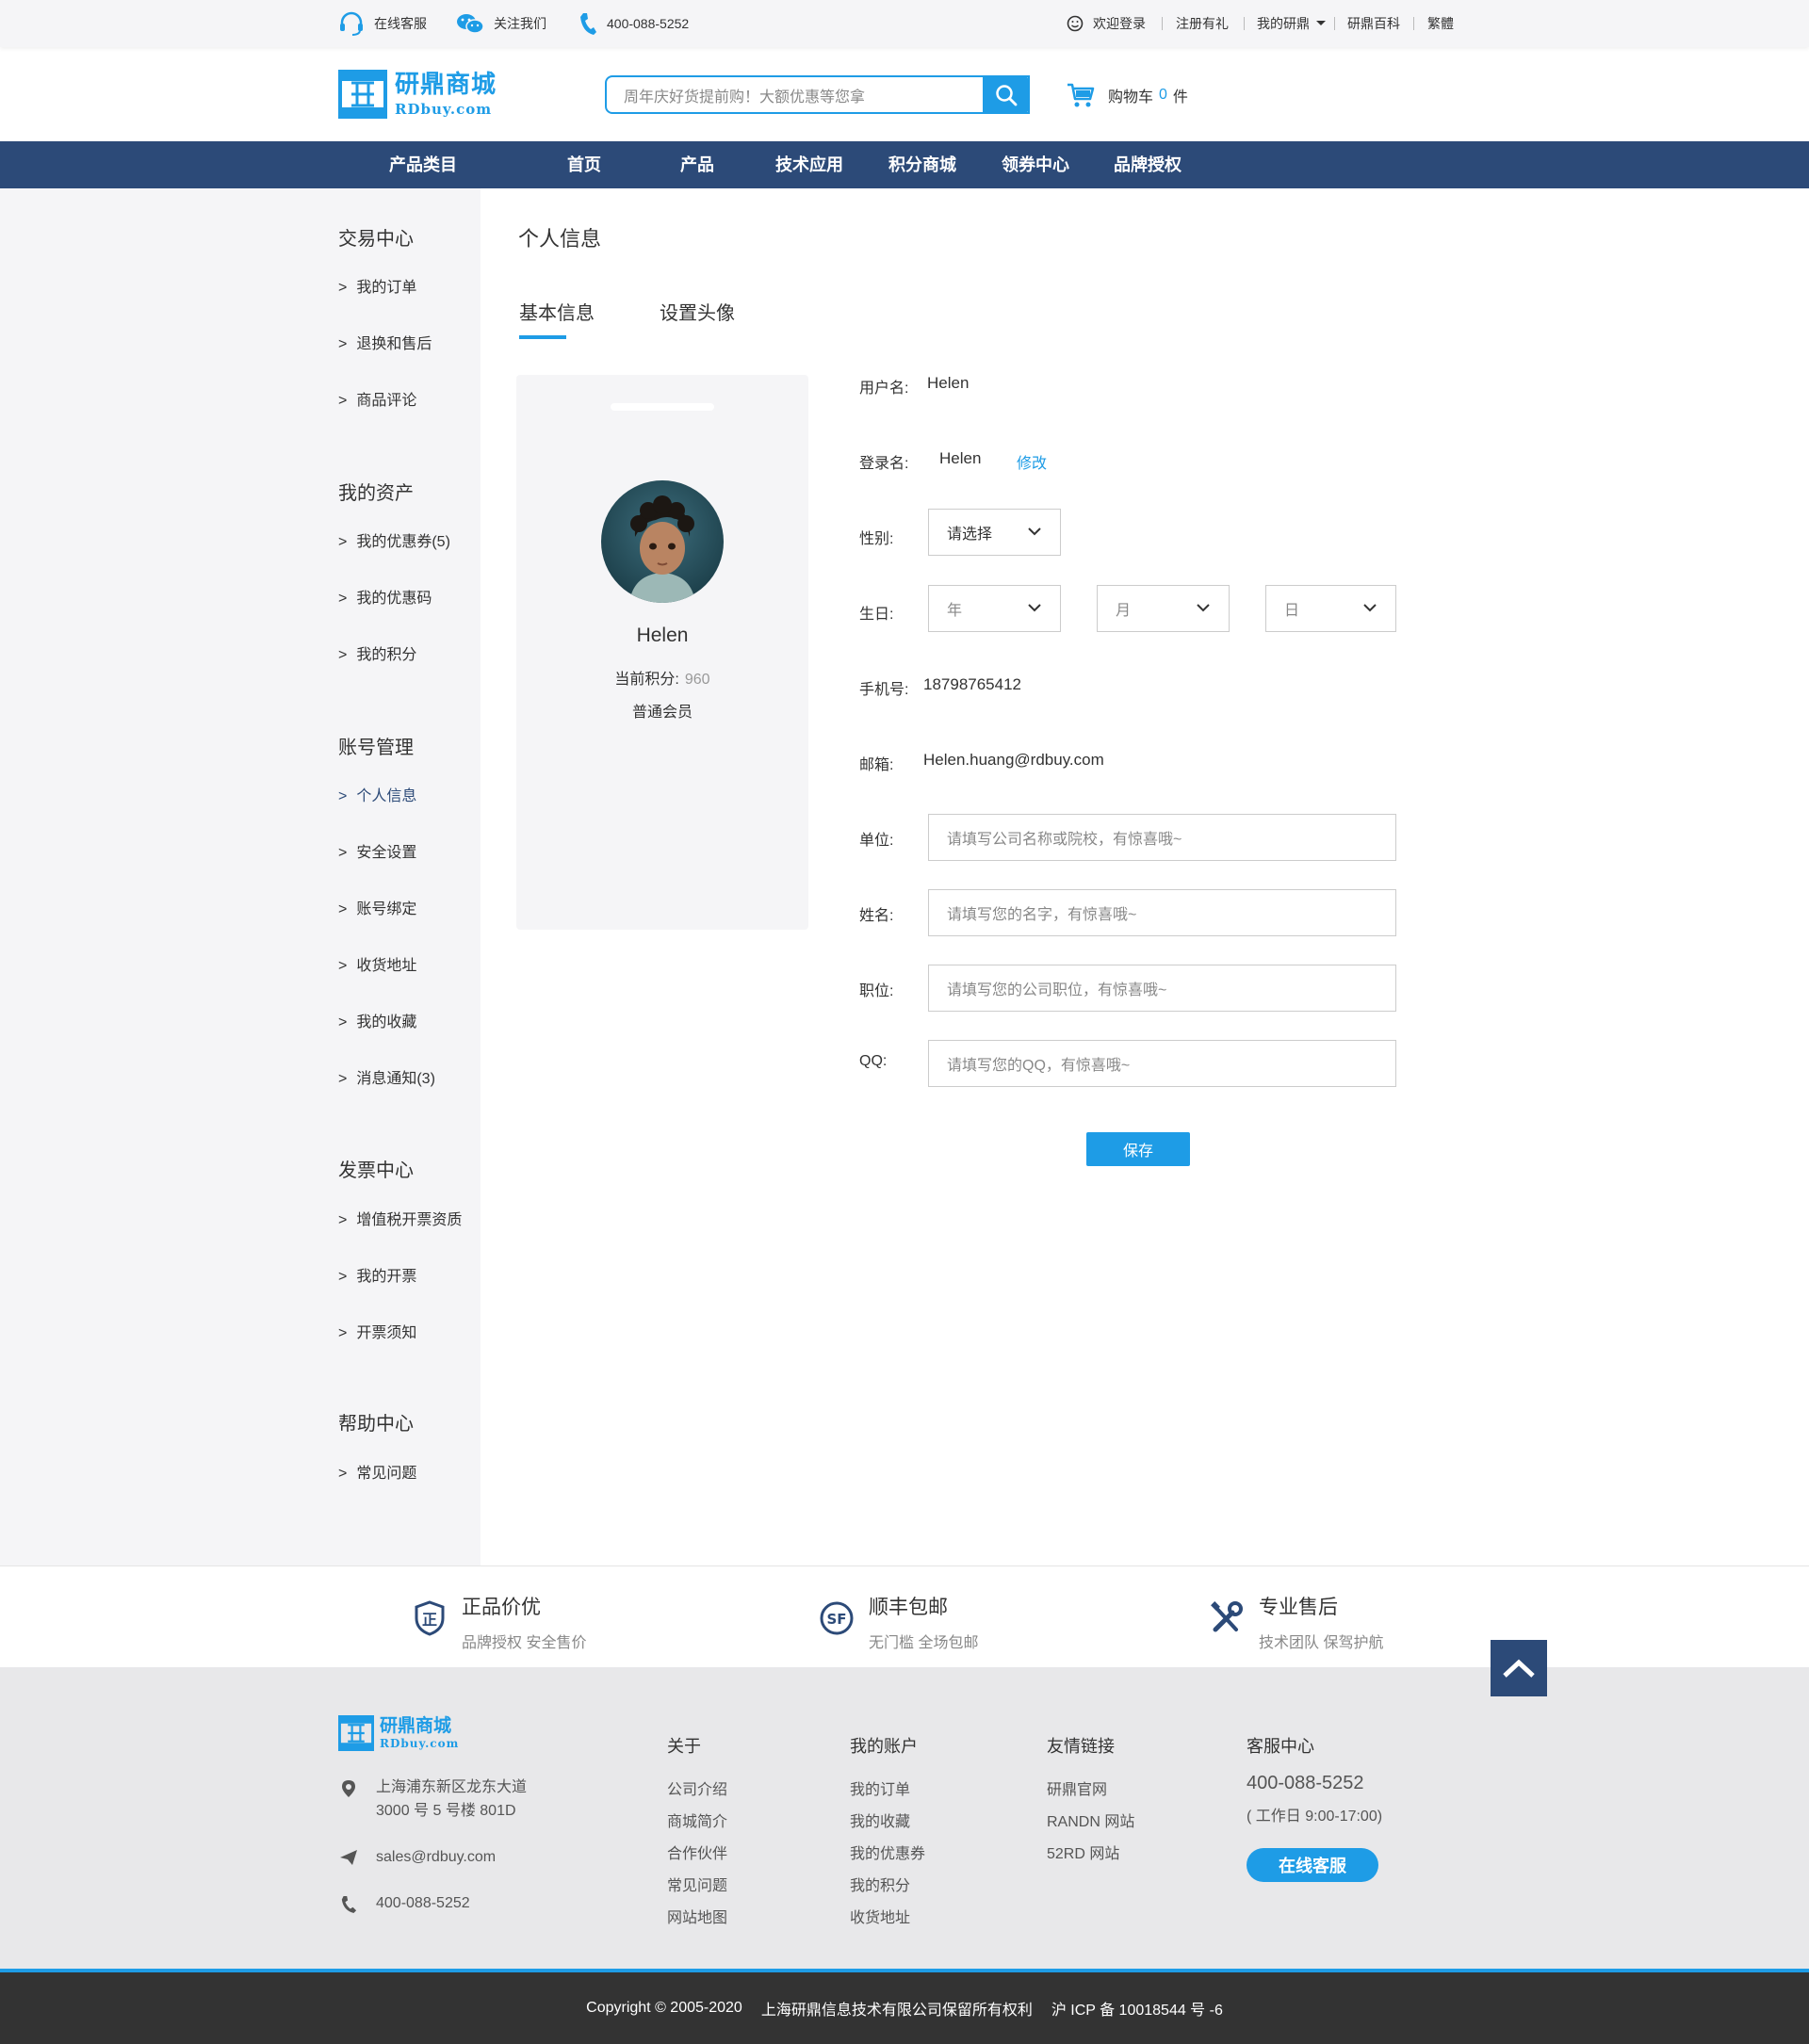  I want to click on footer-link-mall-intro: 商城简介, so click(697, 1820).